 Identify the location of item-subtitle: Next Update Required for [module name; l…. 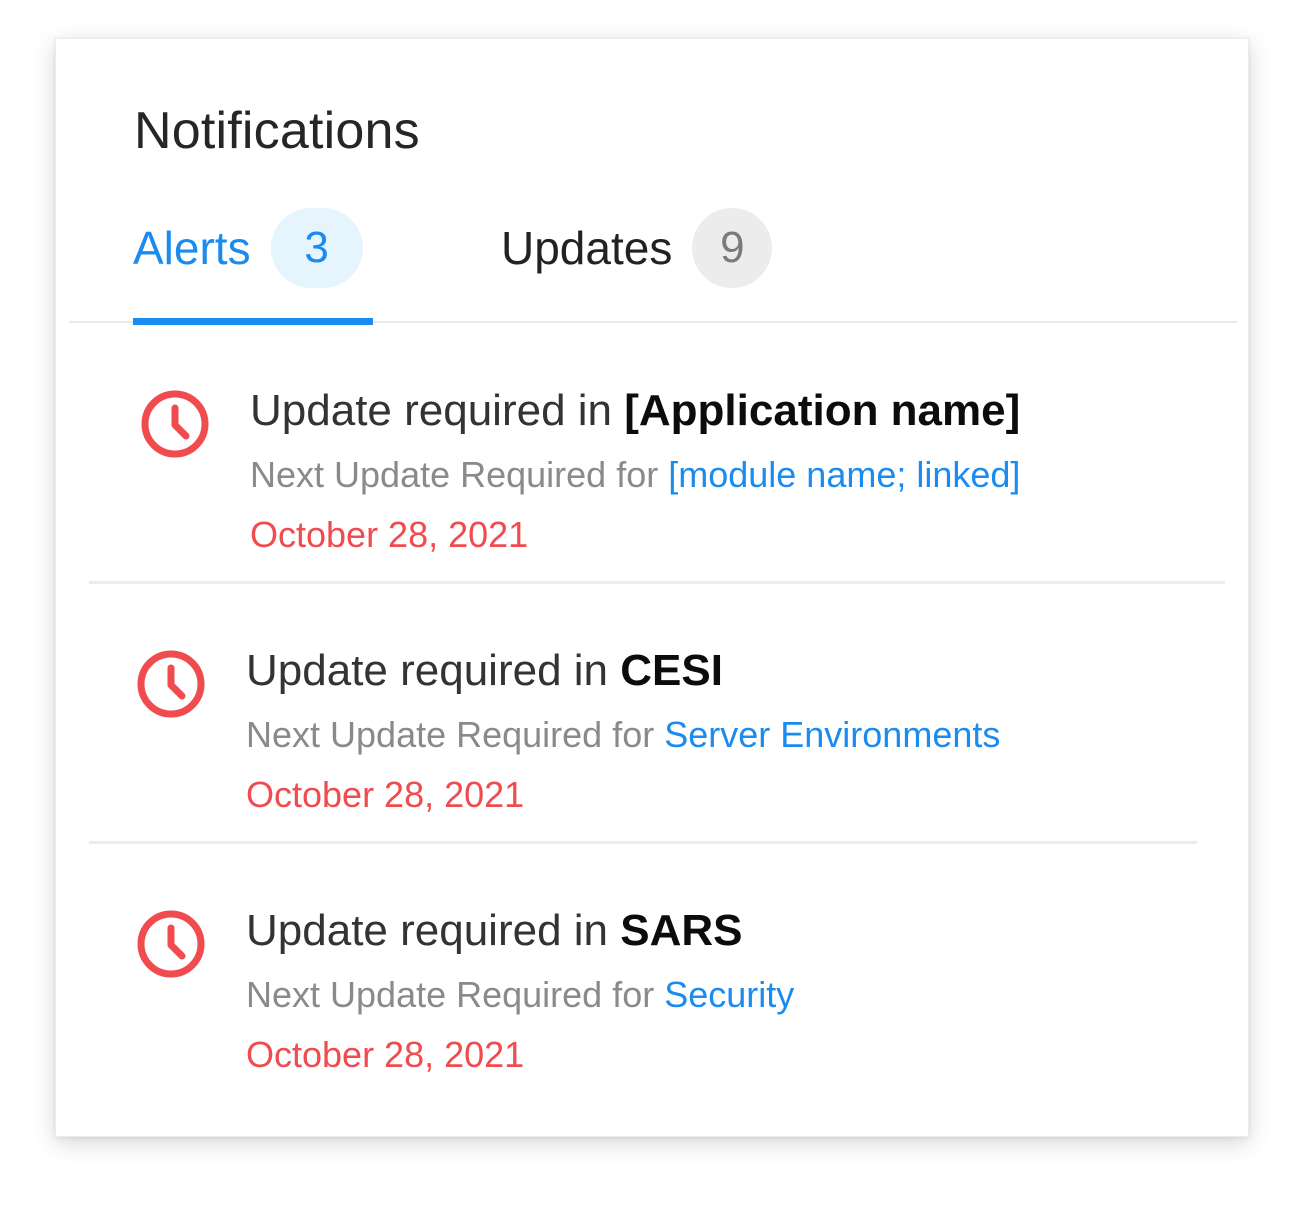
(635, 475).